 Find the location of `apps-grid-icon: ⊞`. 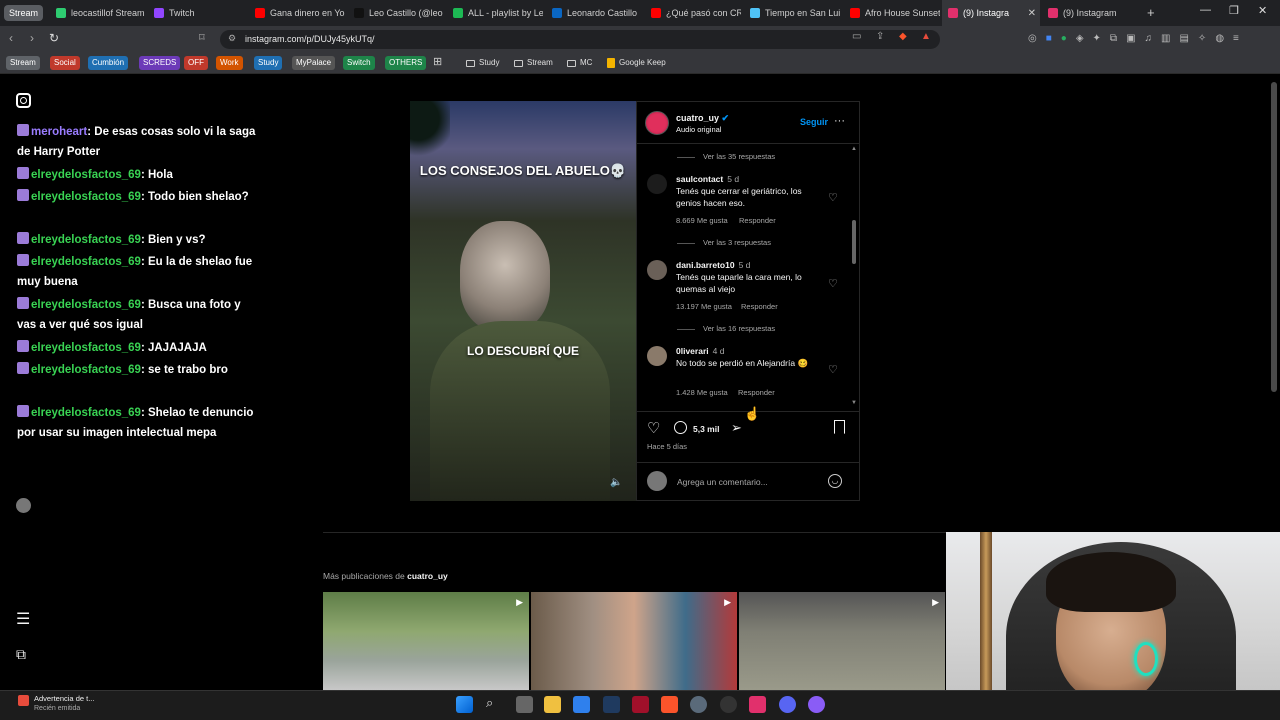

apps-grid-icon: ⊞ is located at coordinates (437, 61).